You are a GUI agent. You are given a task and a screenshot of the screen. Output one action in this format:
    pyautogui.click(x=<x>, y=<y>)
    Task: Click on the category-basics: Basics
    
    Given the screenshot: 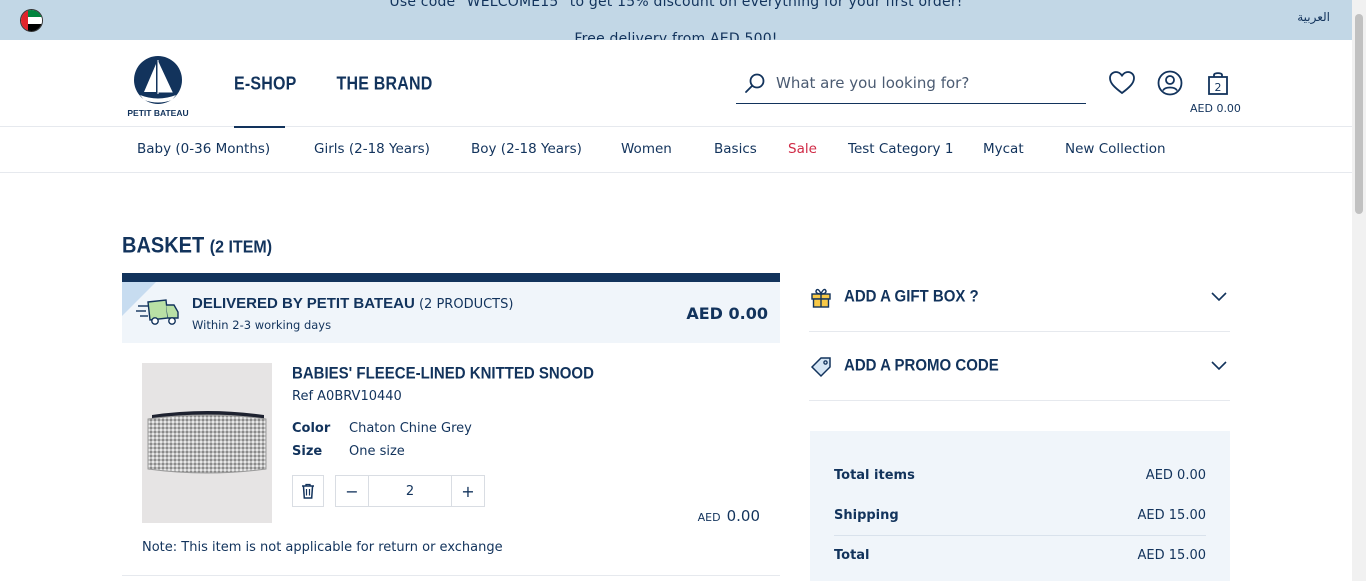 What is the action you would take?
    pyautogui.click(x=735, y=149)
    